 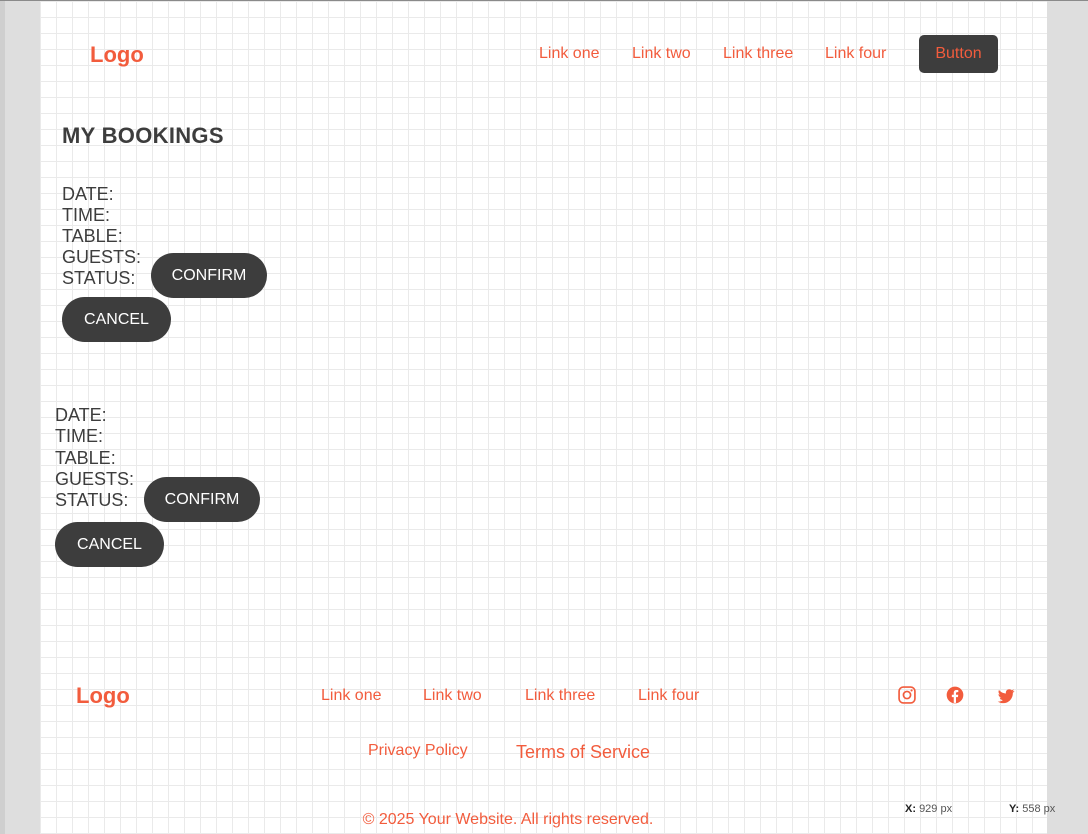 I want to click on instagram-icon, so click(x=907, y=695).